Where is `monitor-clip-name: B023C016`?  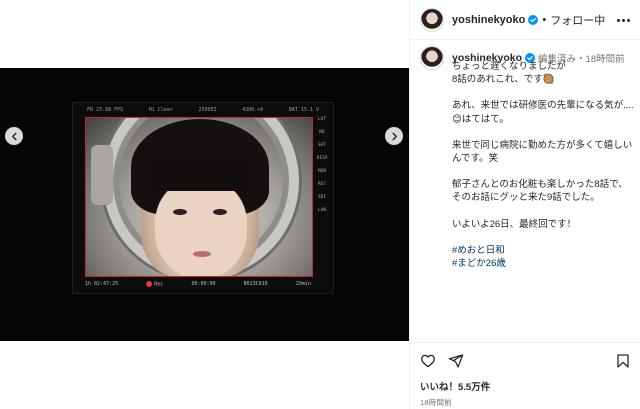 monitor-clip-name: B023C016 is located at coordinates (255, 284).